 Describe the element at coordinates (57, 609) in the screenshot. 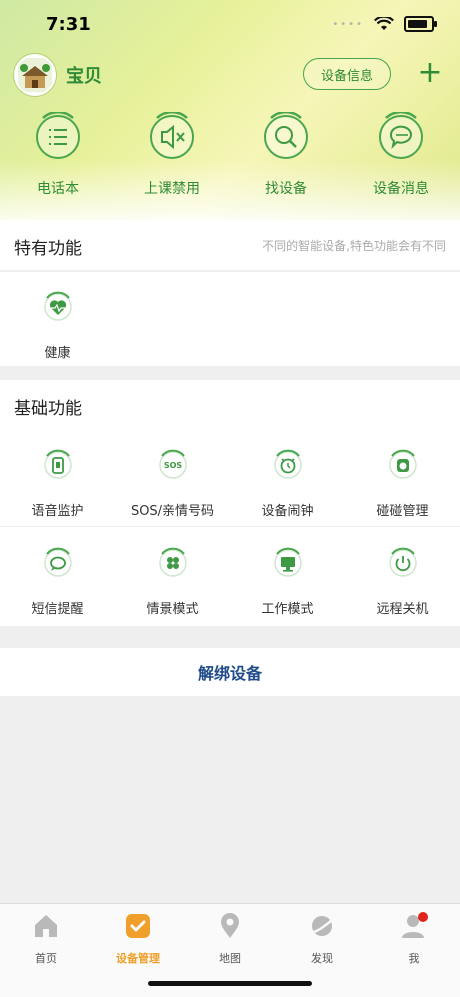

I see `feature-label: 短信提醒` at that location.